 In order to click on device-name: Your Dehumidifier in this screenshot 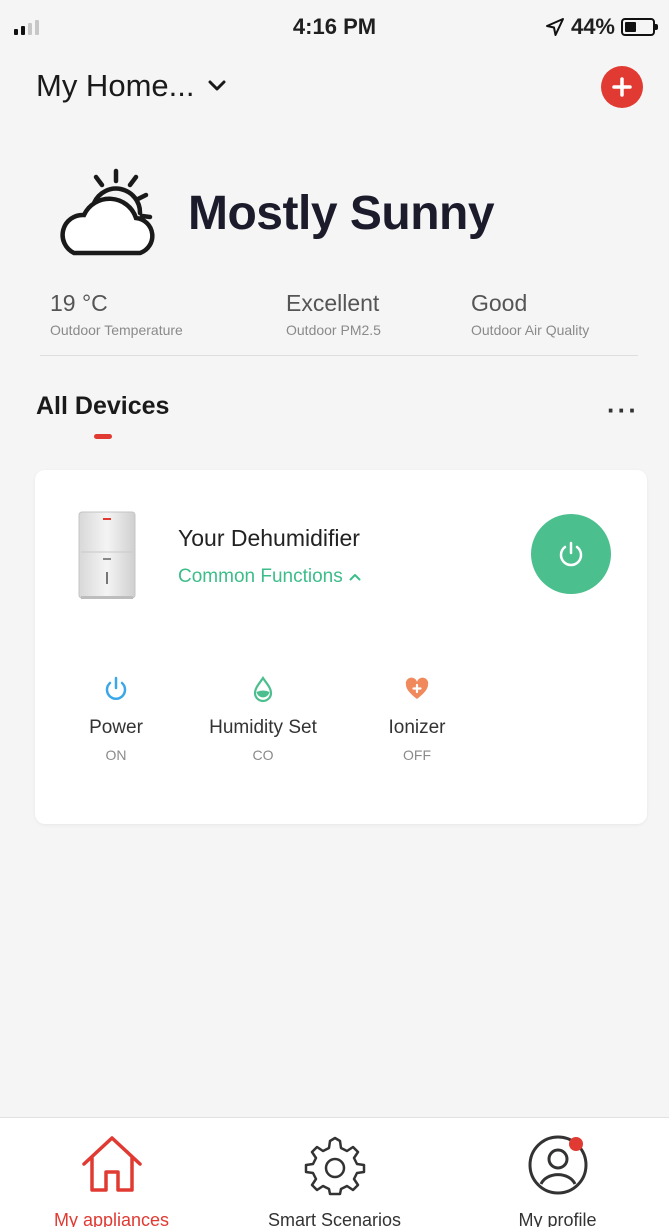, I will do `click(269, 538)`.